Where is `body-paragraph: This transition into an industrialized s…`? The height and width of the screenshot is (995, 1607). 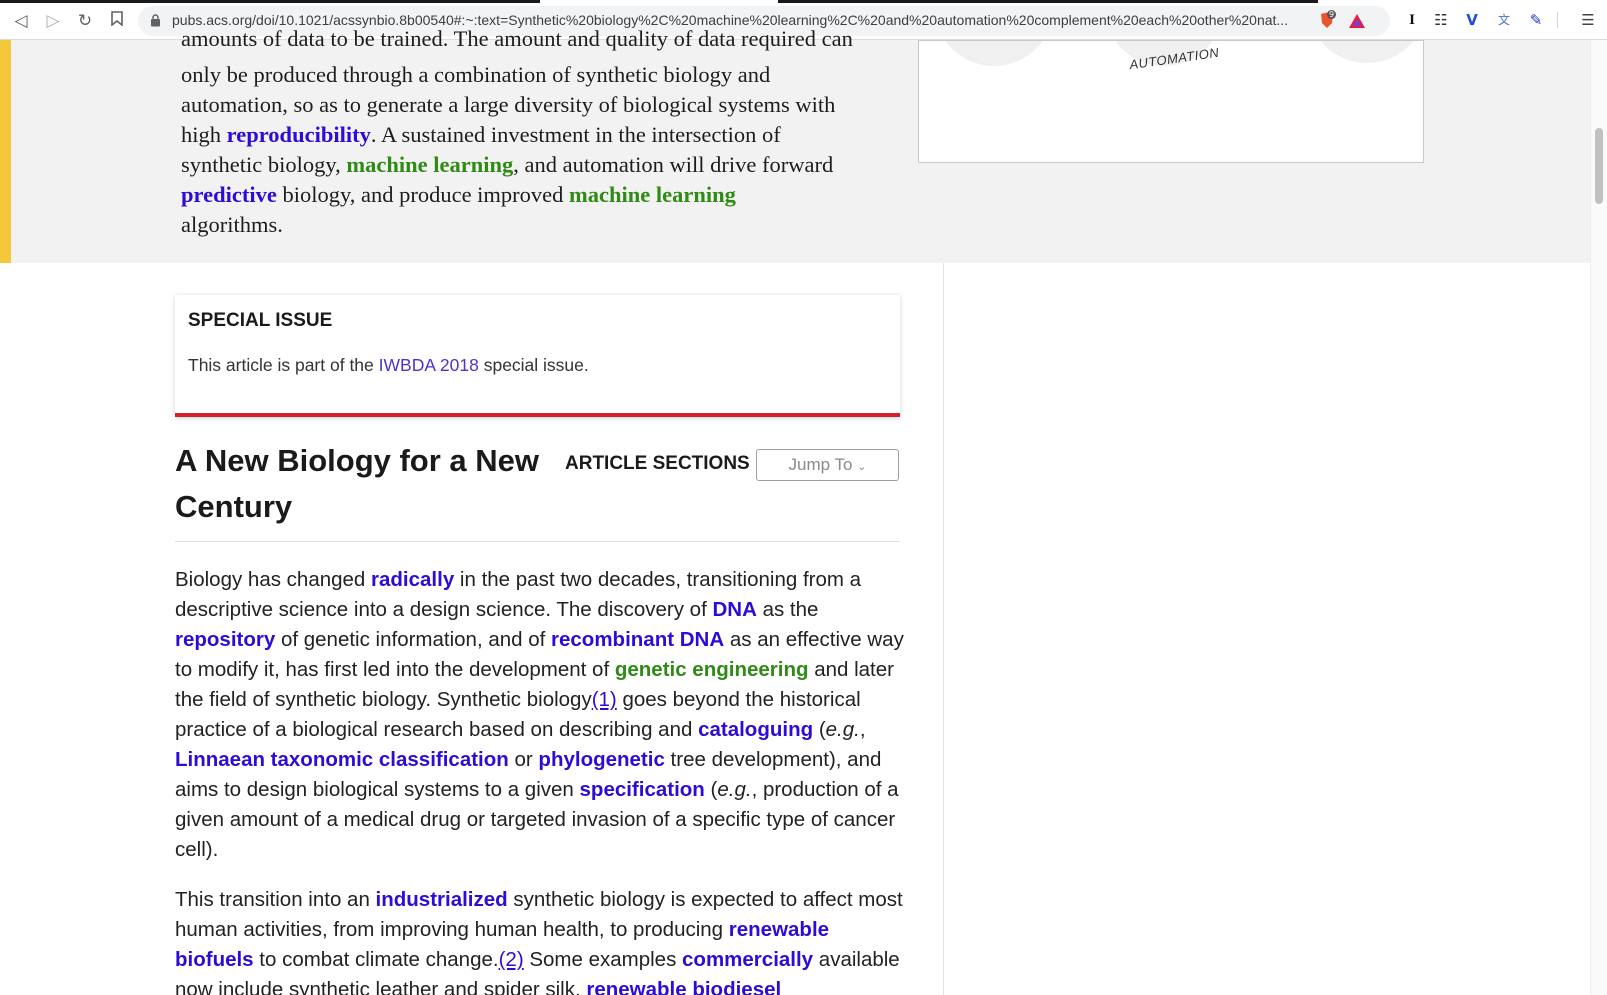 body-paragraph: This transition into an industrialized s… is located at coordinates (540, 940).